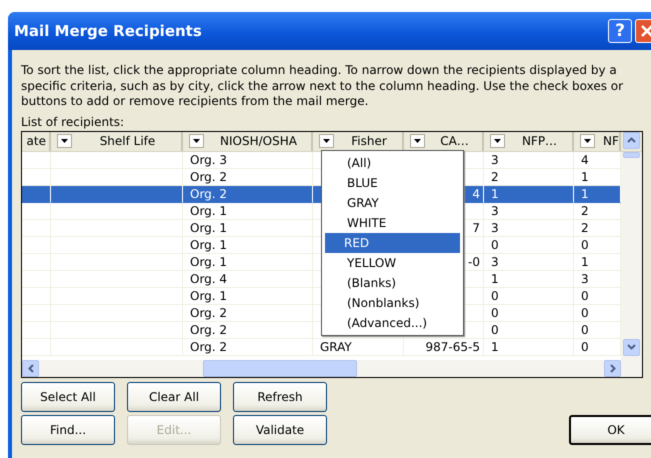  What do you see at coordinates (474, 261) in the screenshot?
I see `table-cell: -0` at bounding box center [474, 261].